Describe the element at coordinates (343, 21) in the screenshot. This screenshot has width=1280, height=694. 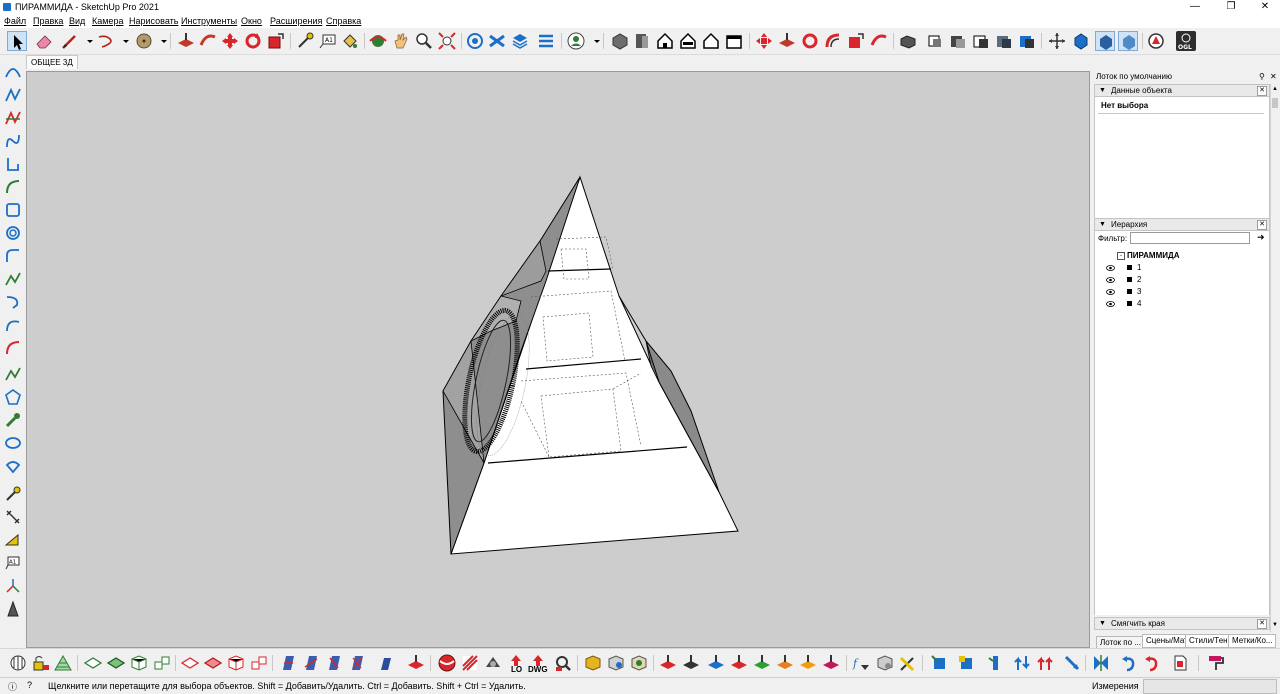
I see `menu-help: Справка` at that location.